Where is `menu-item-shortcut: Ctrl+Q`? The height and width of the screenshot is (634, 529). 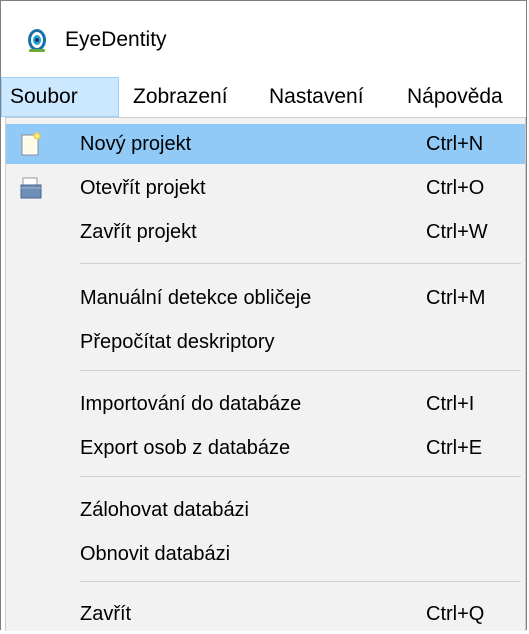 menu-item-shortcut: Ctrl+Q is located at coordinates (455, 614).